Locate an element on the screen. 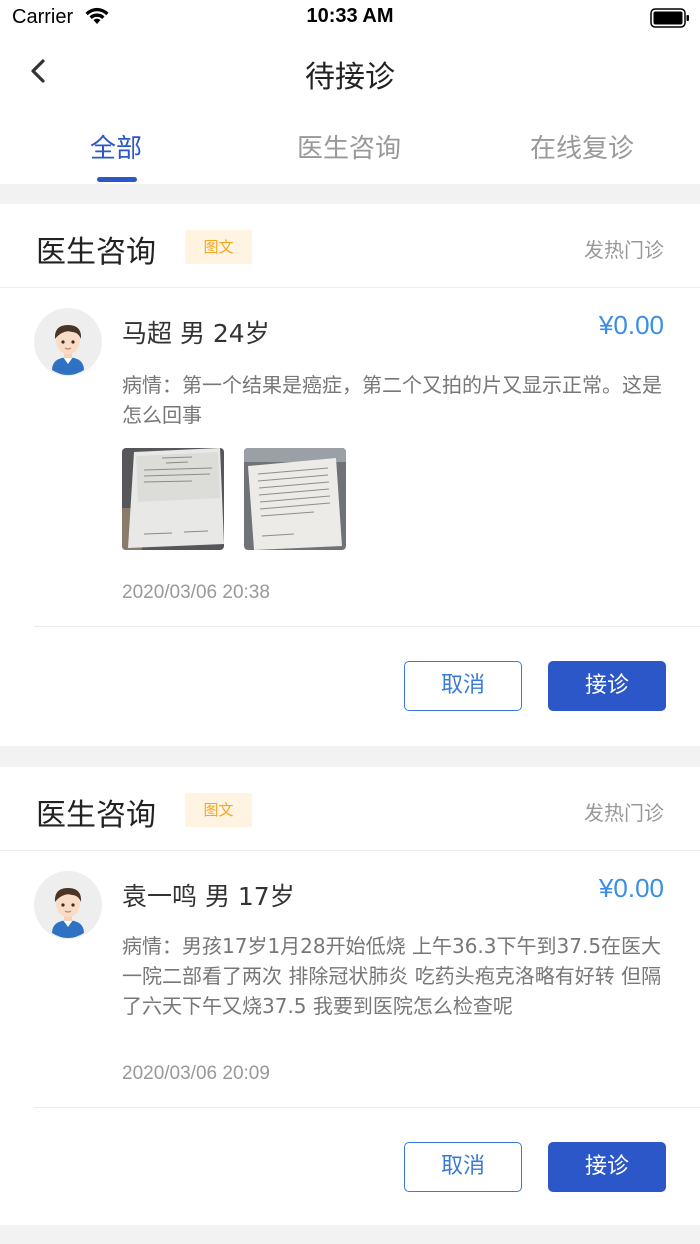  active-tab-indicator is located at coordinates (117, 179).